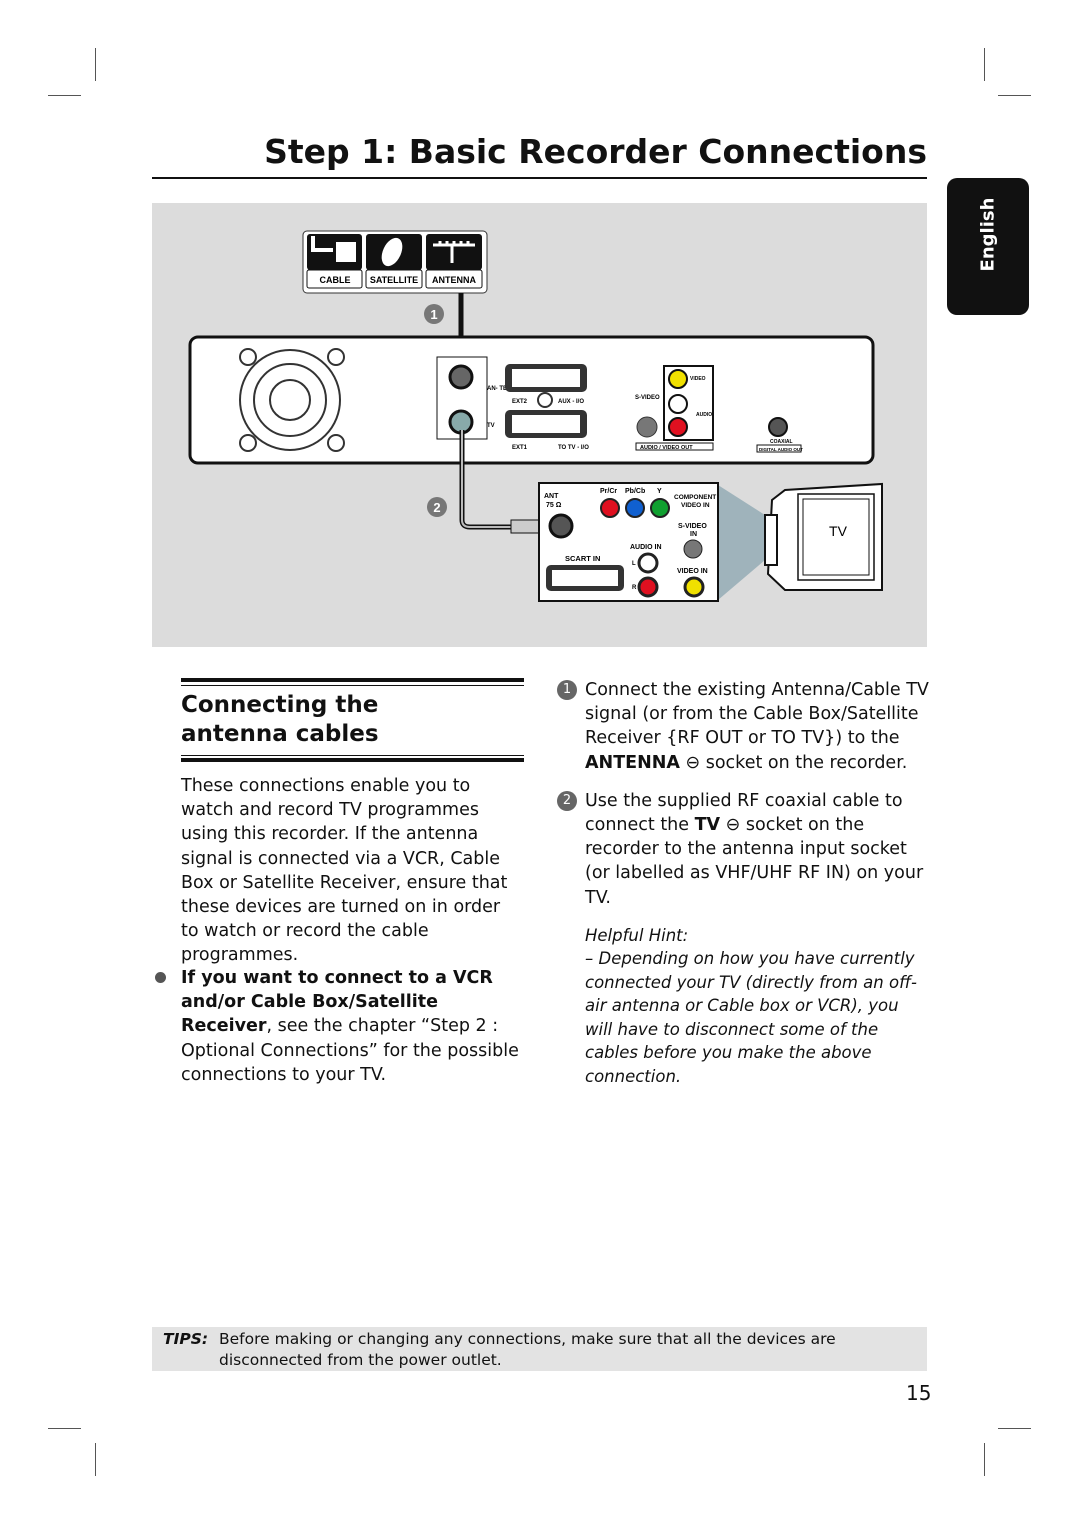 This screenshot has height=1524, width=1080. Describe the element at coordinates (595, 151) in the screenshot. I see `page-title: Step 1: Basic Recorder Connections` at that location.